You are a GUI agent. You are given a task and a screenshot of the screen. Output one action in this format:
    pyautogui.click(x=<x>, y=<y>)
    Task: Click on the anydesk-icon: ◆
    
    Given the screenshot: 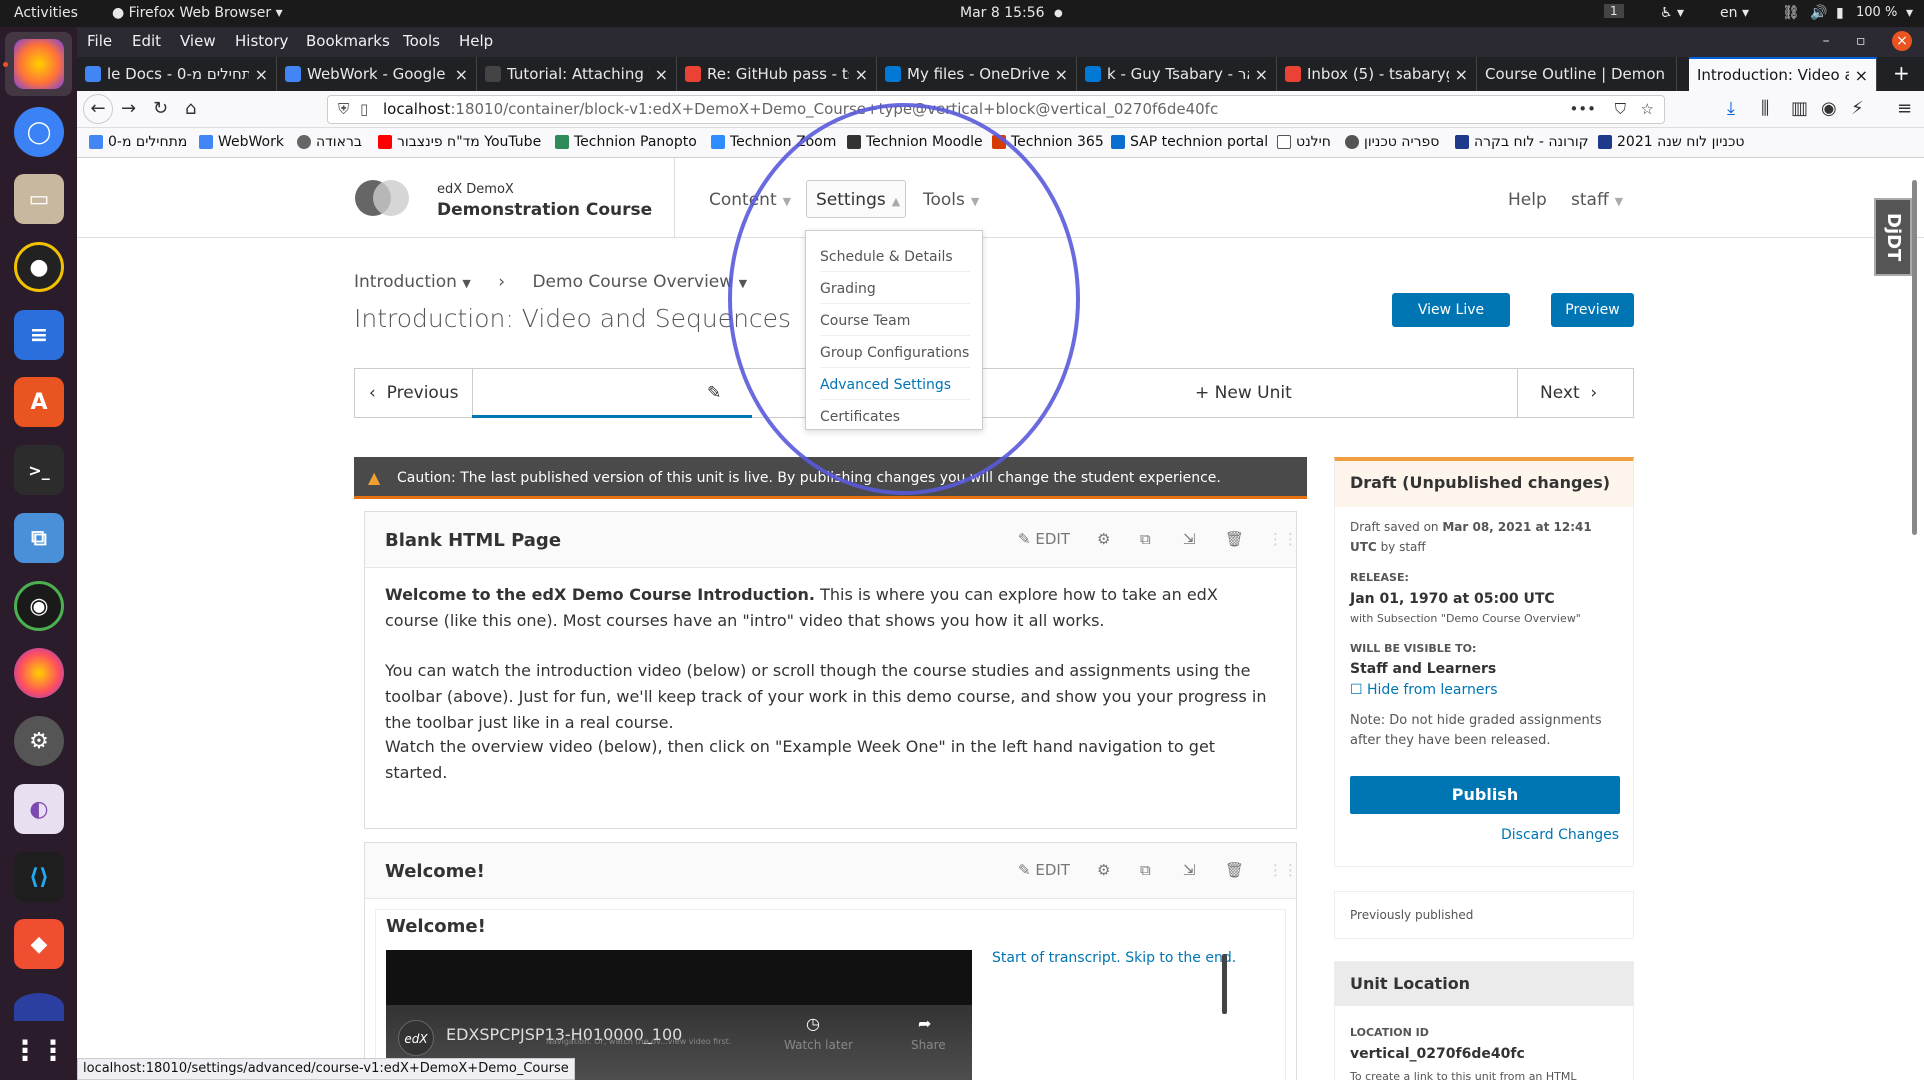 What is the action you would take?
    pyautogui.click(x=39, y=944)
    